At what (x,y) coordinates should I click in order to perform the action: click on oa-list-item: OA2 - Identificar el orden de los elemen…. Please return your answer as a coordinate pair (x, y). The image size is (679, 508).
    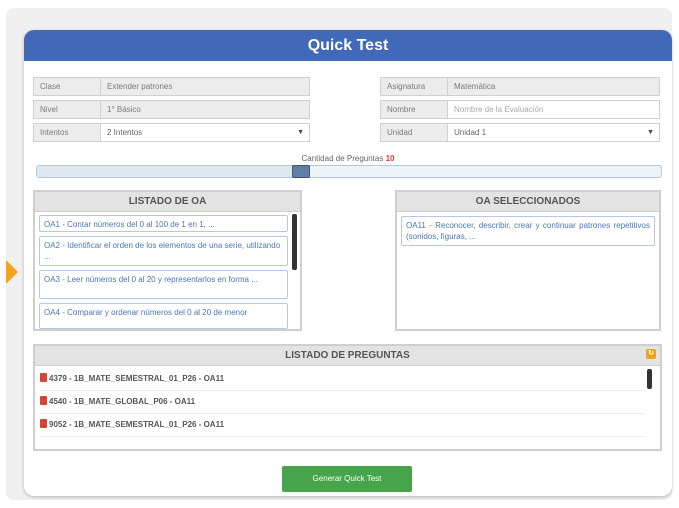
    Looking at the image, I should click on (163, 251).